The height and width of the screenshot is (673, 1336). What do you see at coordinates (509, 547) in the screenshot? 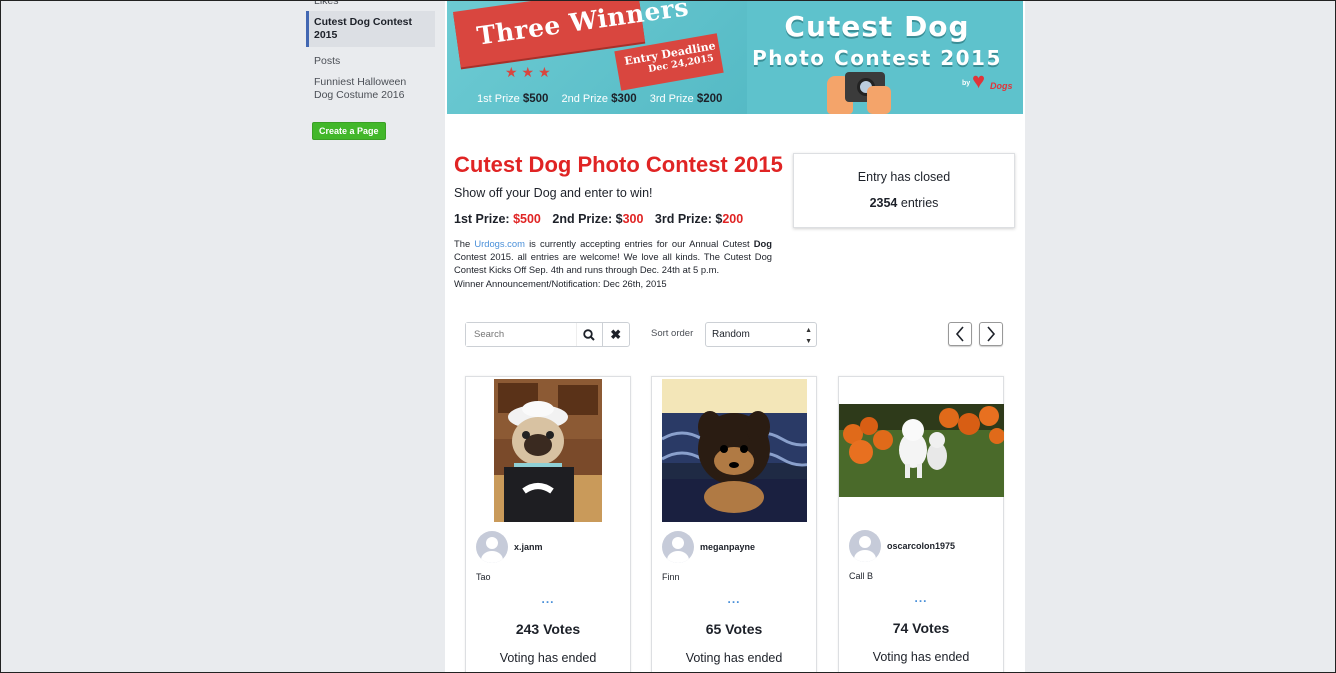
I see `entry-user: x.janm` at bounding box center [509, 547].